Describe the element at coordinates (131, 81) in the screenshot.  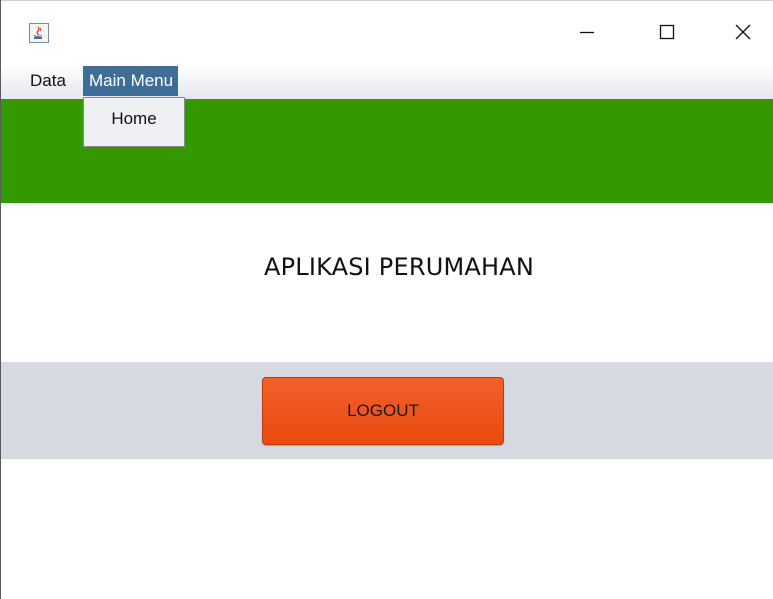
I see `menu-main-menu: Main Menu` at that location.